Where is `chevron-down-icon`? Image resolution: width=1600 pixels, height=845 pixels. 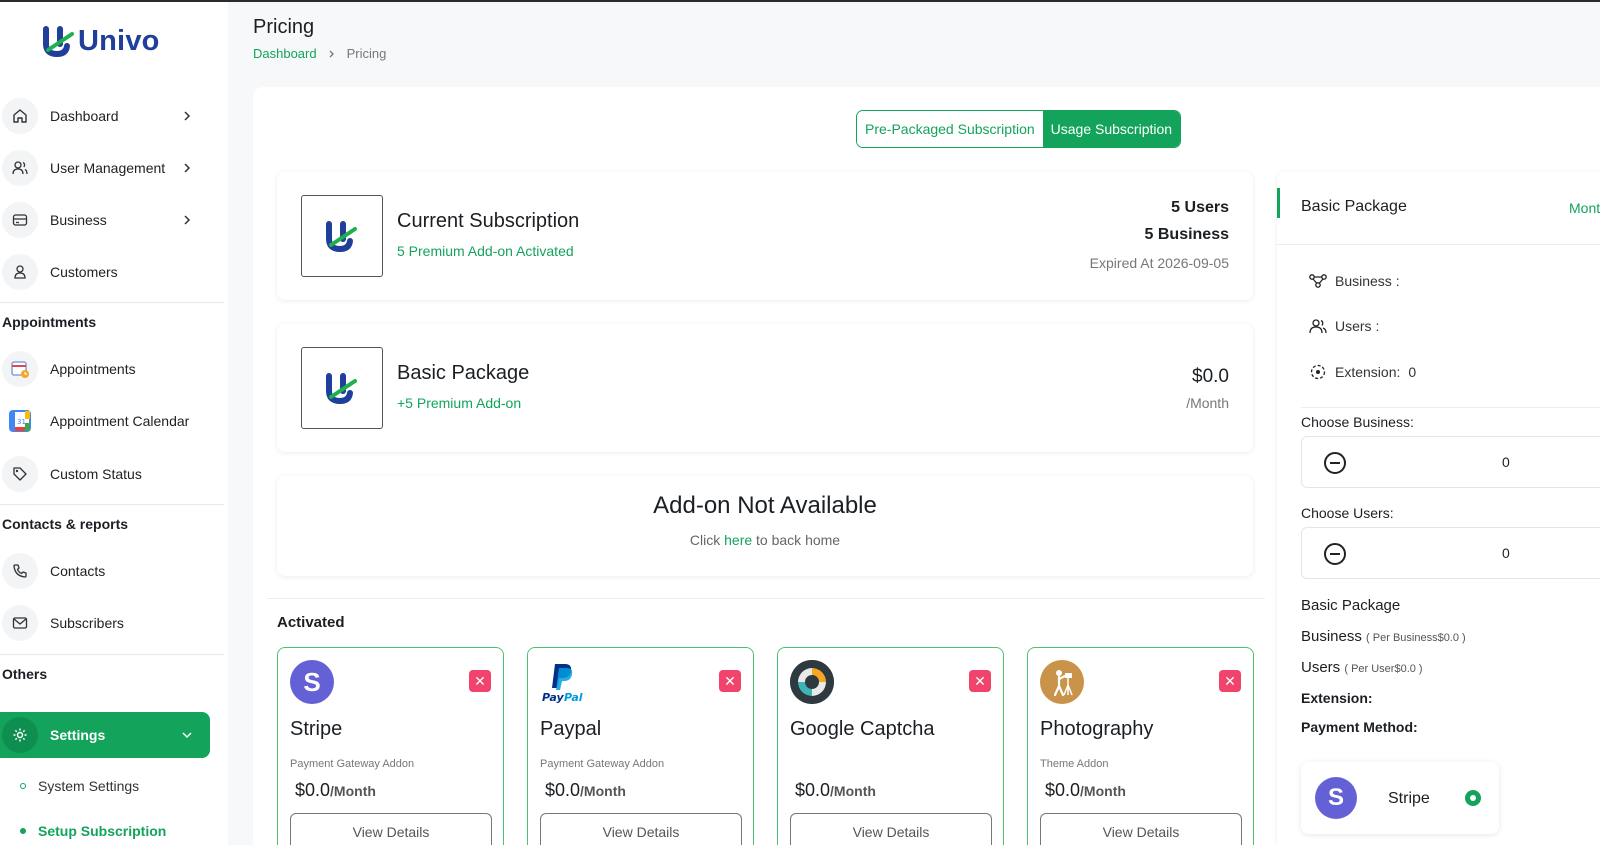
chevron-down-icon is located at coordinates (187, 735).